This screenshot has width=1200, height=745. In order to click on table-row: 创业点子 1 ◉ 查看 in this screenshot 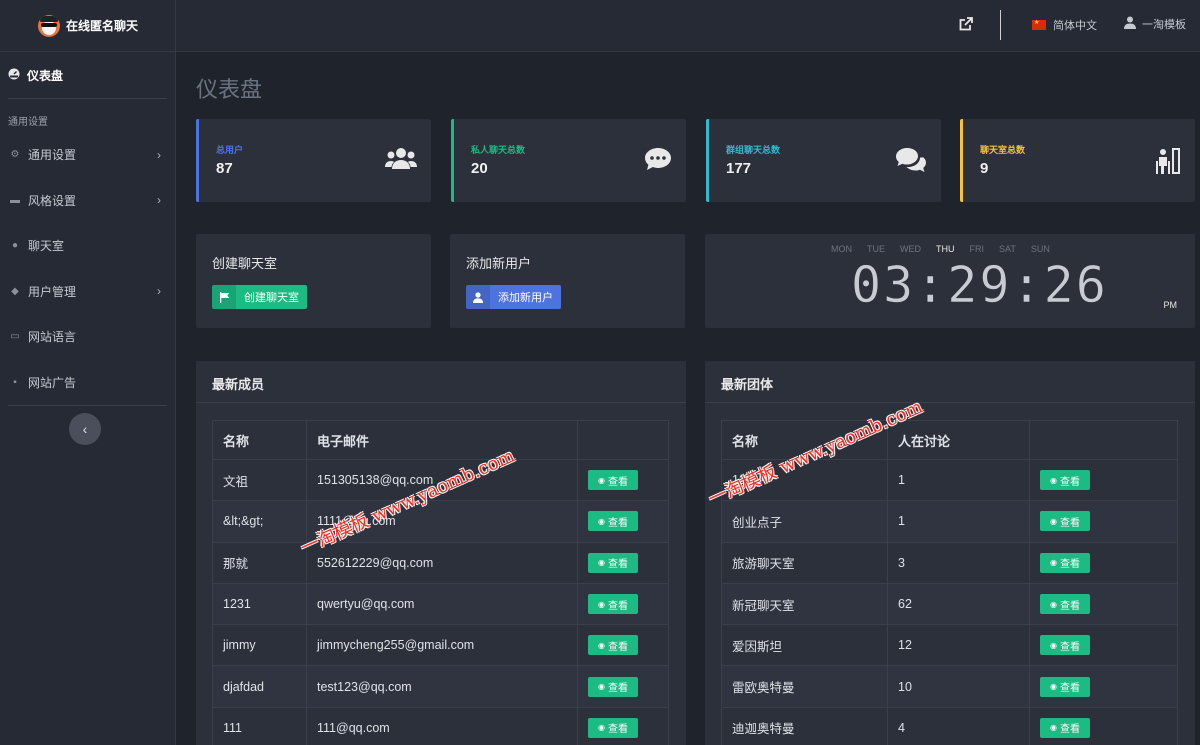, I will do `click(949, 521)`.